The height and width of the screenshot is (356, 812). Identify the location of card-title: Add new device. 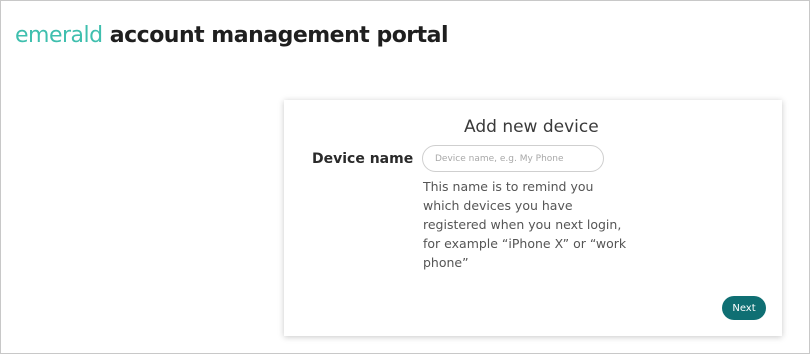
(531, 127).